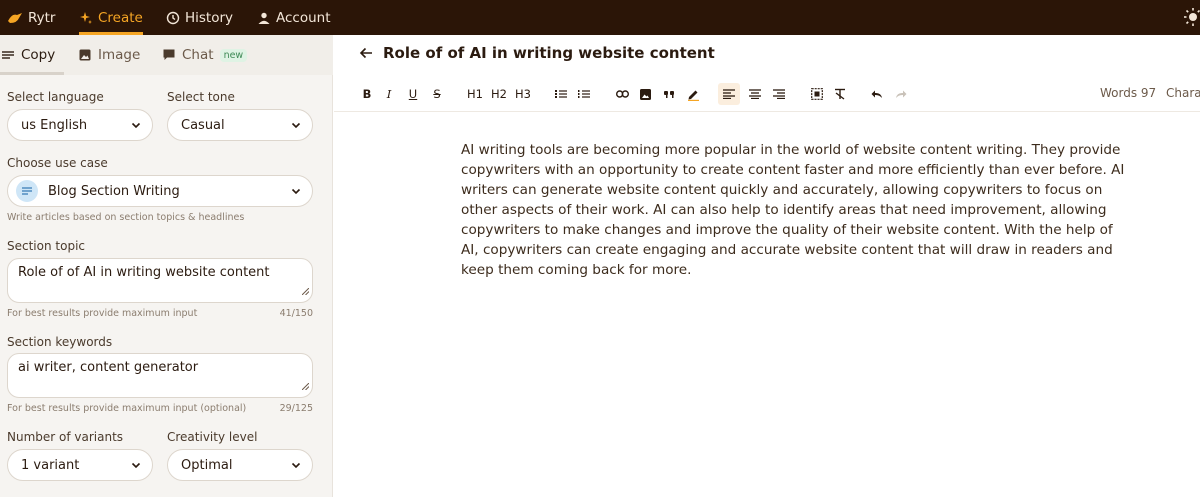 The image size is (1200, 497). I want to click on link-icon, so click(622, 94).